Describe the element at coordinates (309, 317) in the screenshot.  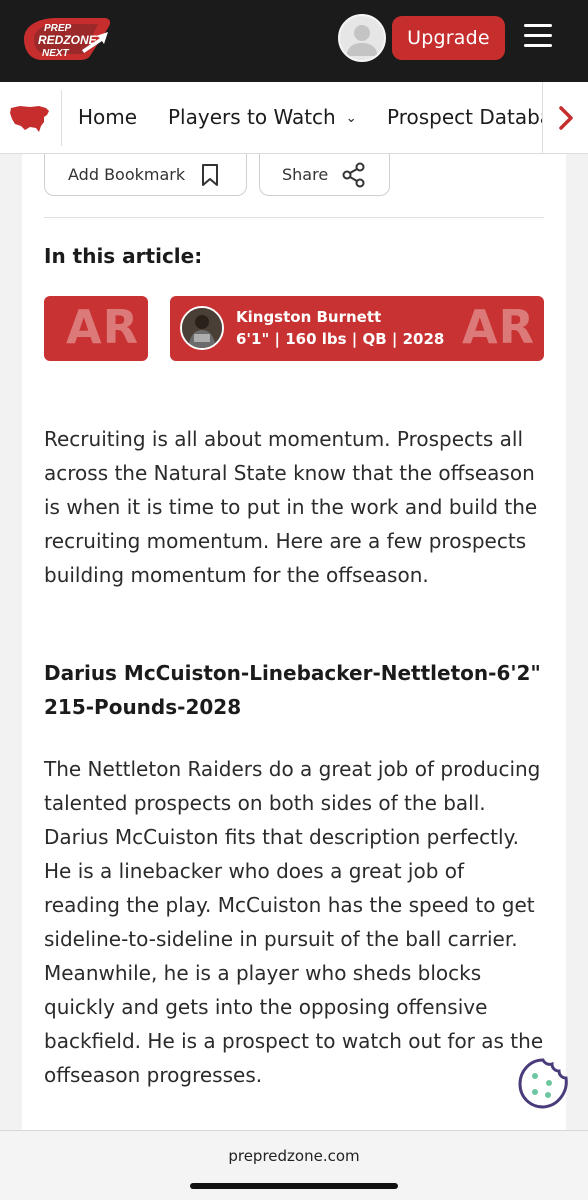
I see `player-name: Kingston Burnett` at that location.